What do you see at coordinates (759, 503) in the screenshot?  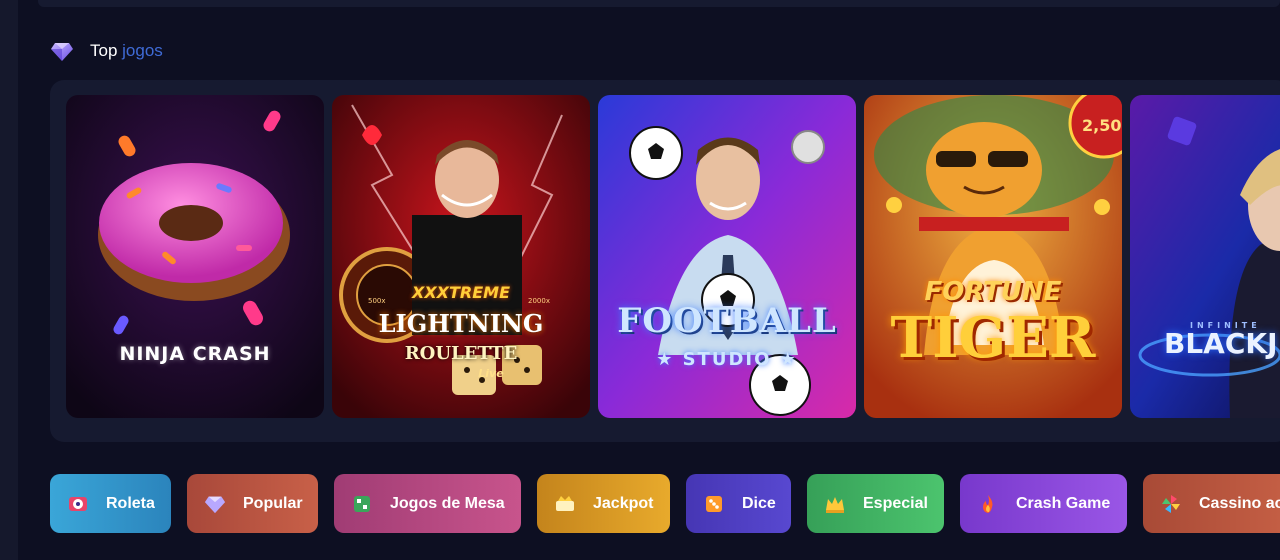 I see `category-label: Dice` at bounding box center [759, 503].